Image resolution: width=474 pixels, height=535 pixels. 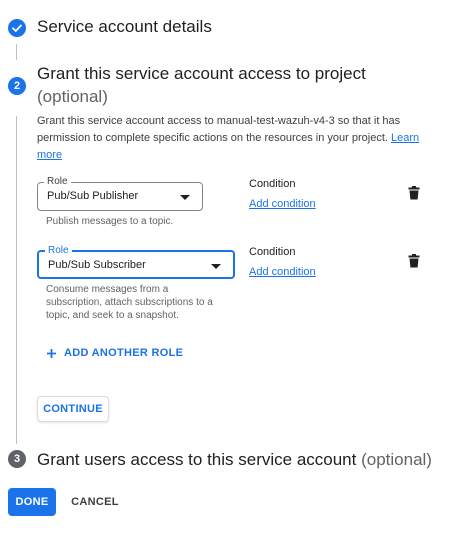 I want to click on add-another-role-label: ADD ANOTHER ROLE, so click(x=124, y=353).